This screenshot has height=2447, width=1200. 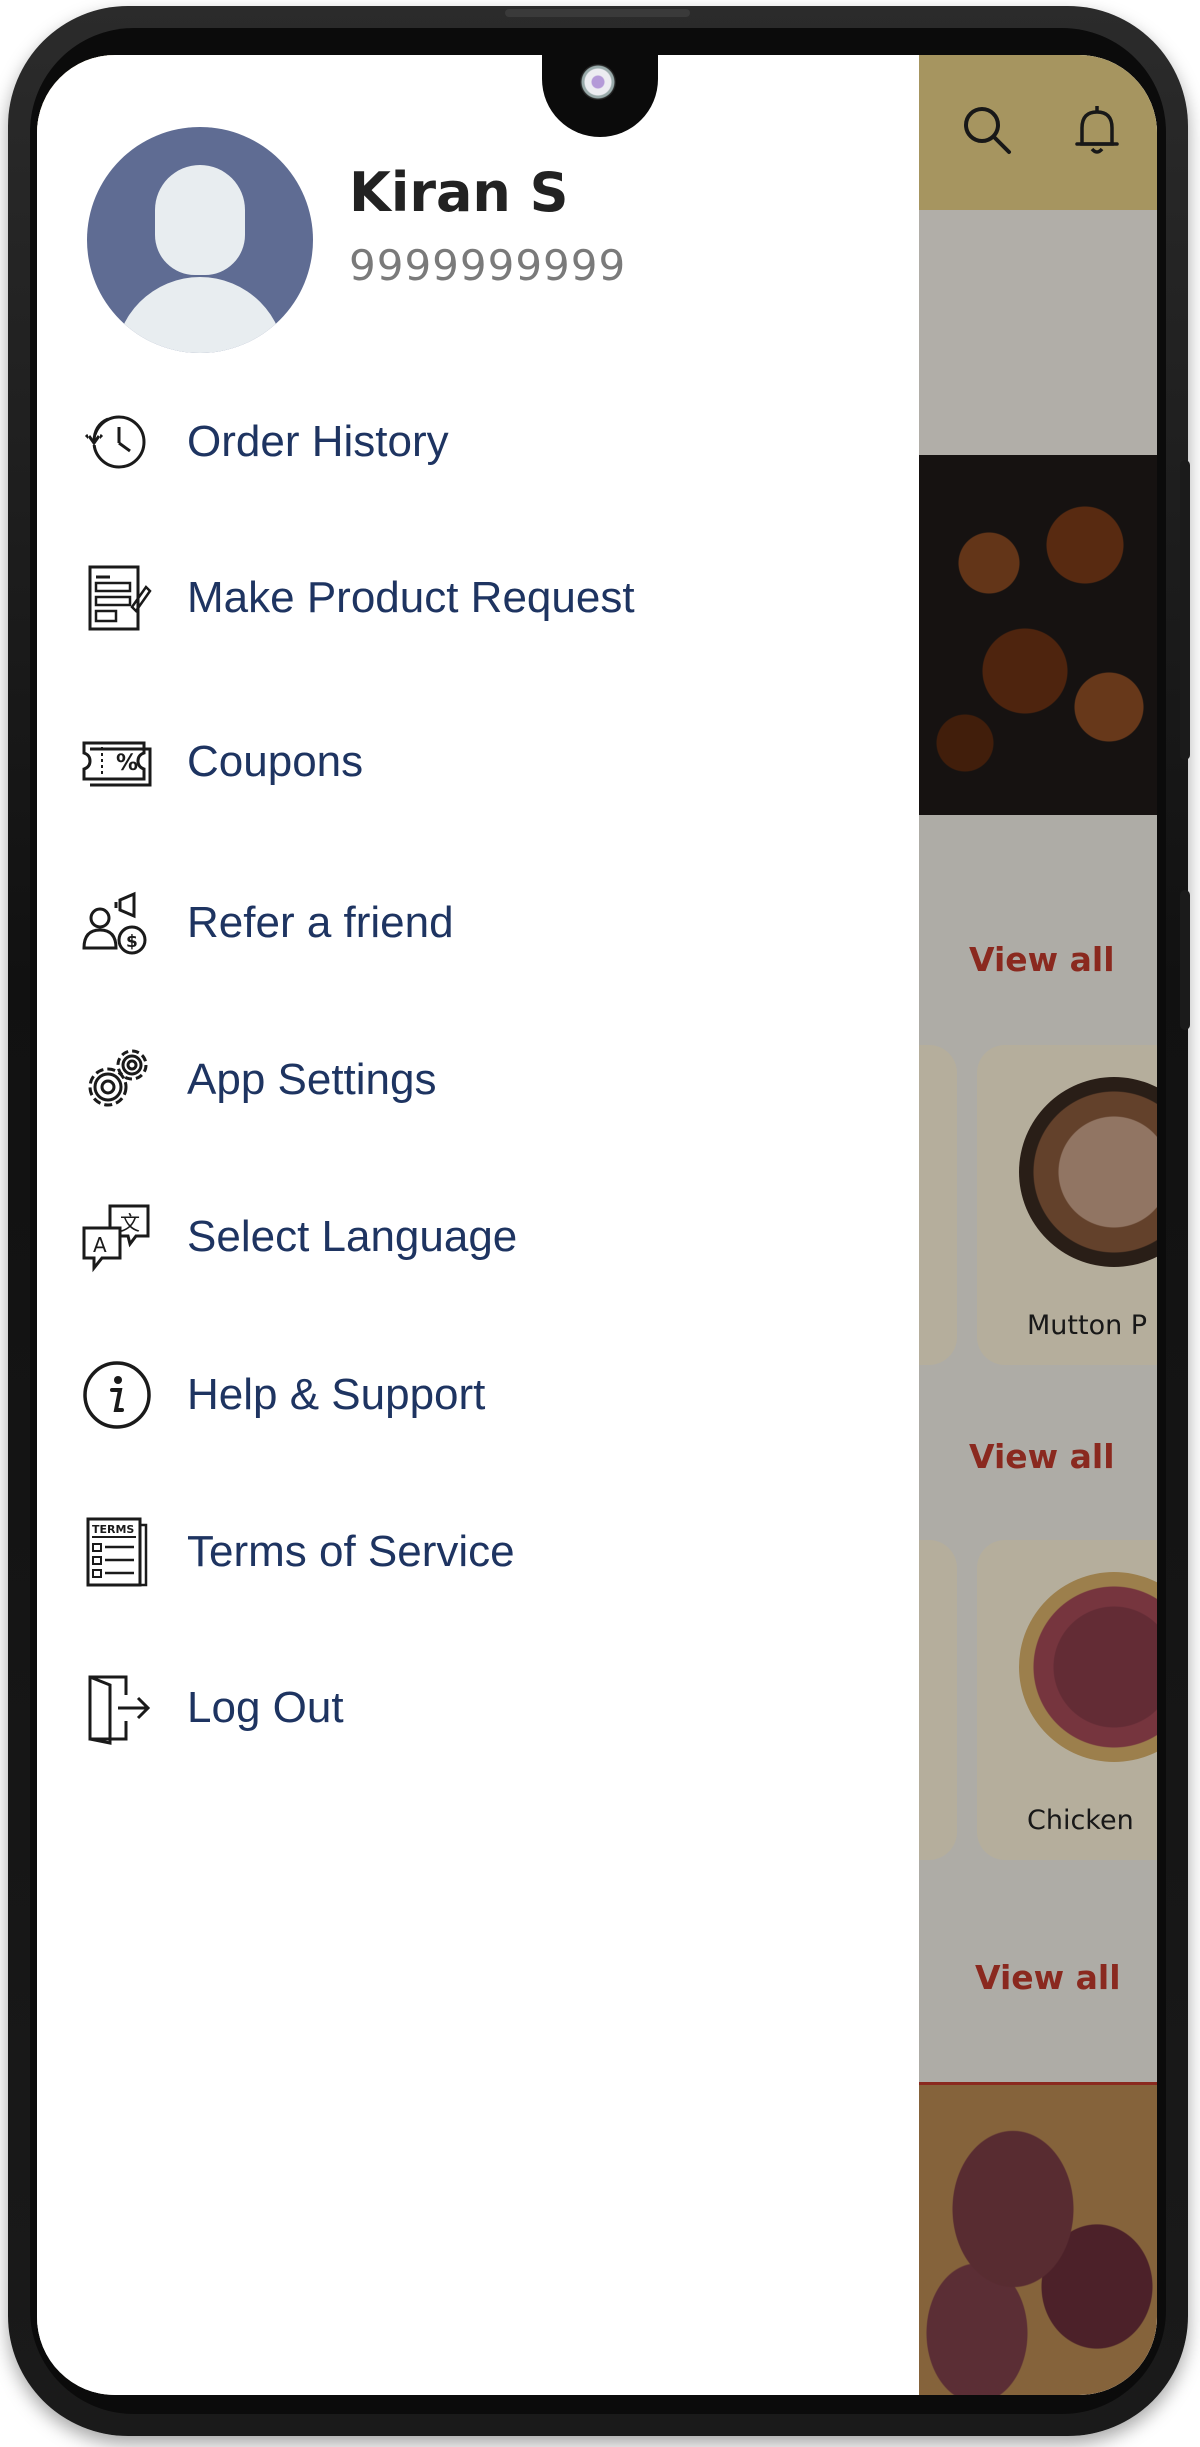 I want to click on svg-text: A, so click(x=100, y=1245).